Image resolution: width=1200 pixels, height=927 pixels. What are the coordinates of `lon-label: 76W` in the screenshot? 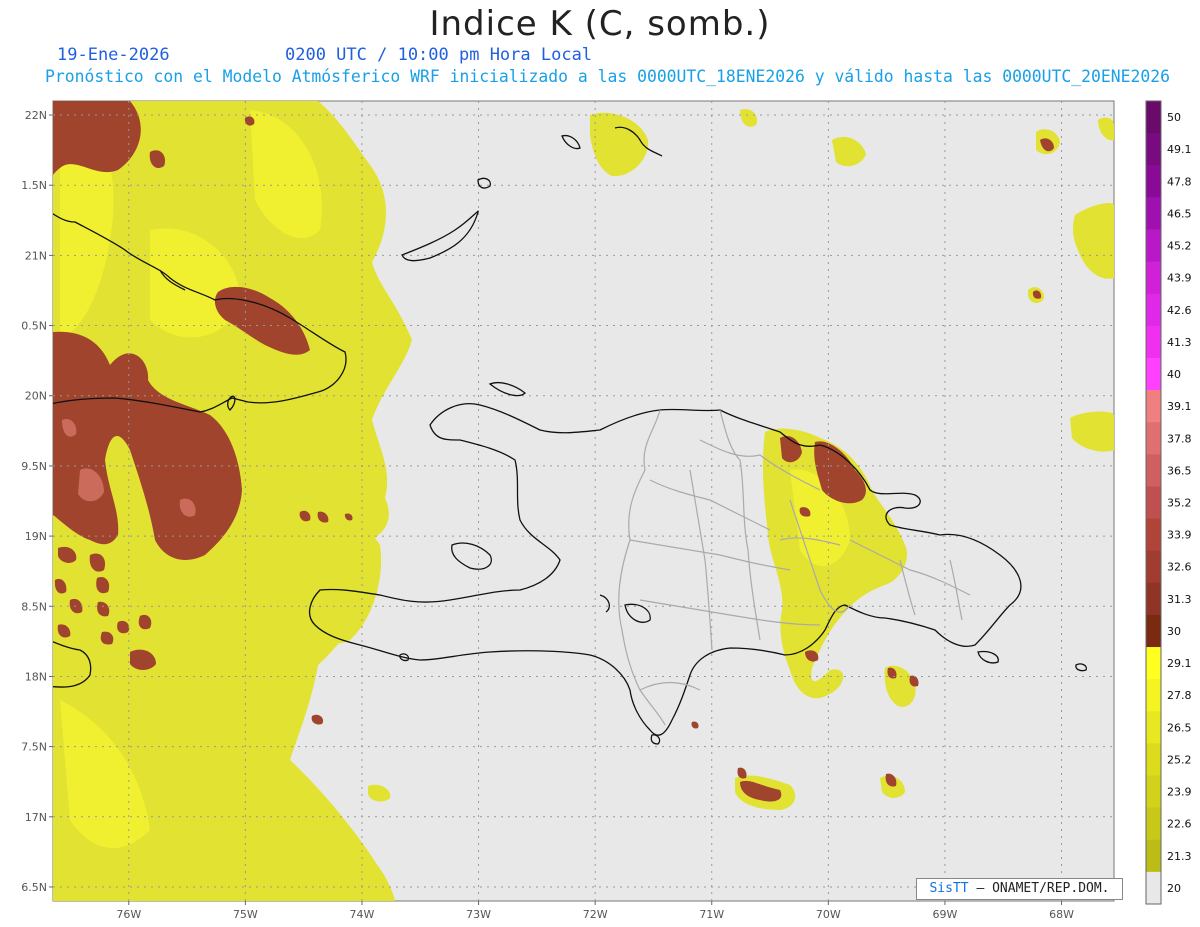 It's located at (128, 914).